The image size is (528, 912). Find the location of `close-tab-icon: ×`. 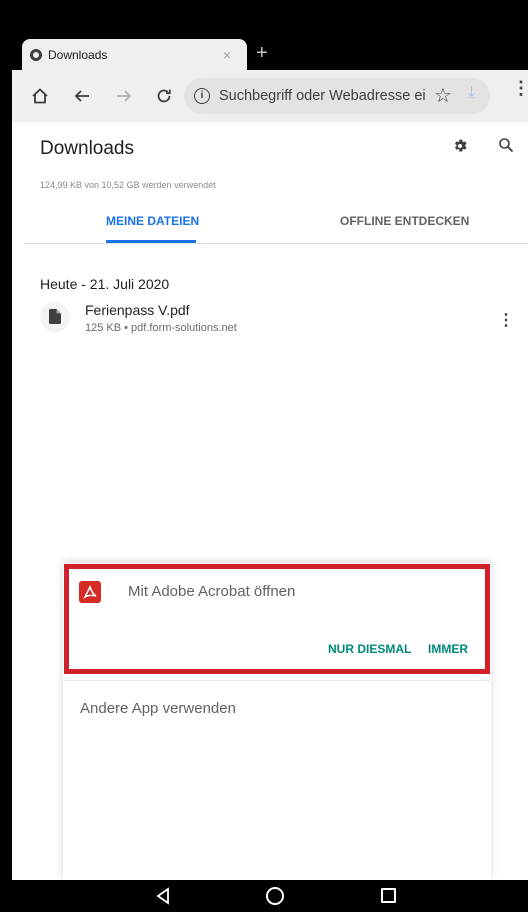

close-tab-icon: × is located at coordinates (227, 55).